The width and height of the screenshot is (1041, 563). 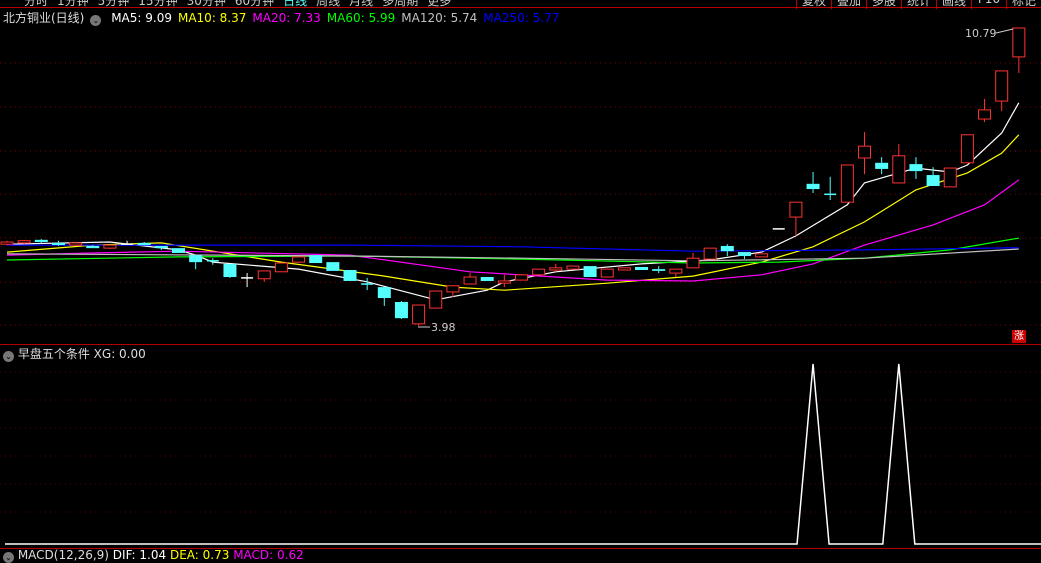 I want to click on ma-legend-1: MA10: 8.37, so click(x=212, y=18).